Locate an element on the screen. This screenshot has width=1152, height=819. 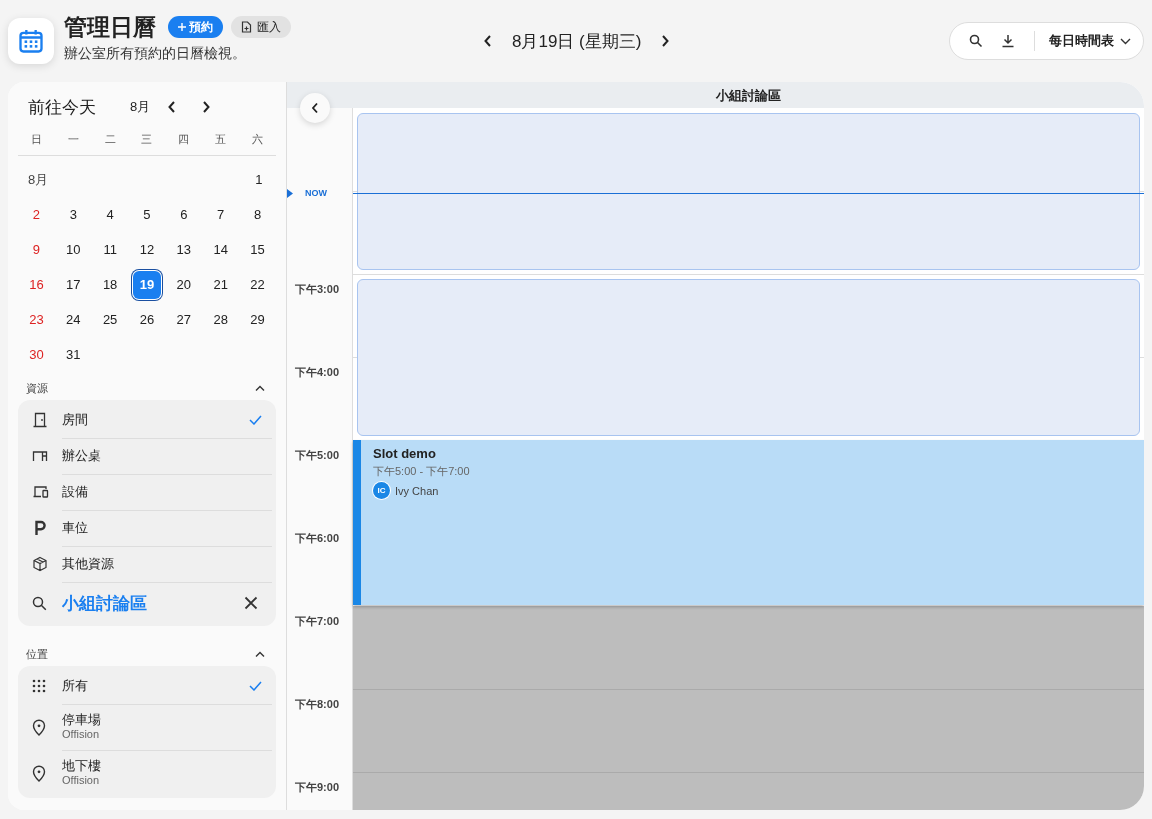
weekday-label: 六 is located at coordinates (258, 139).